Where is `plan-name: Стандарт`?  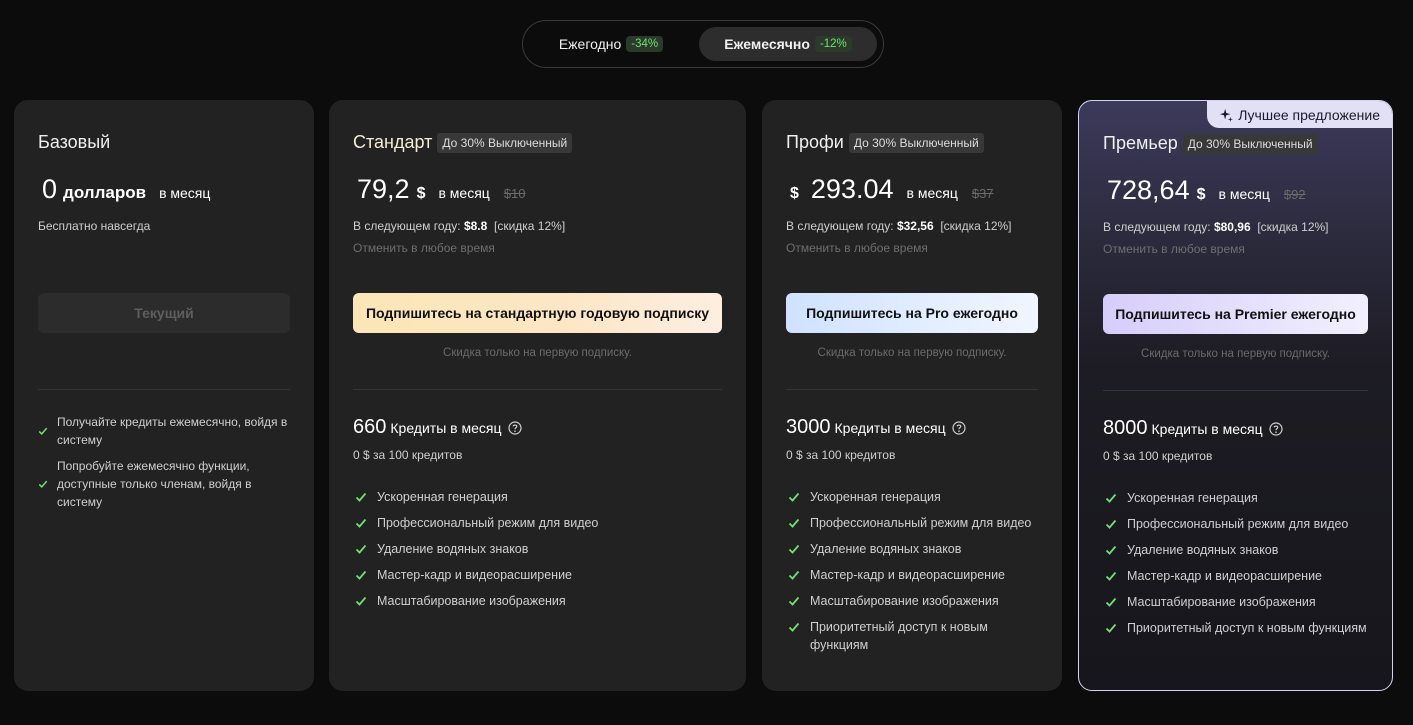 plan-name: Стандарт is located at coordinates (393, 142).